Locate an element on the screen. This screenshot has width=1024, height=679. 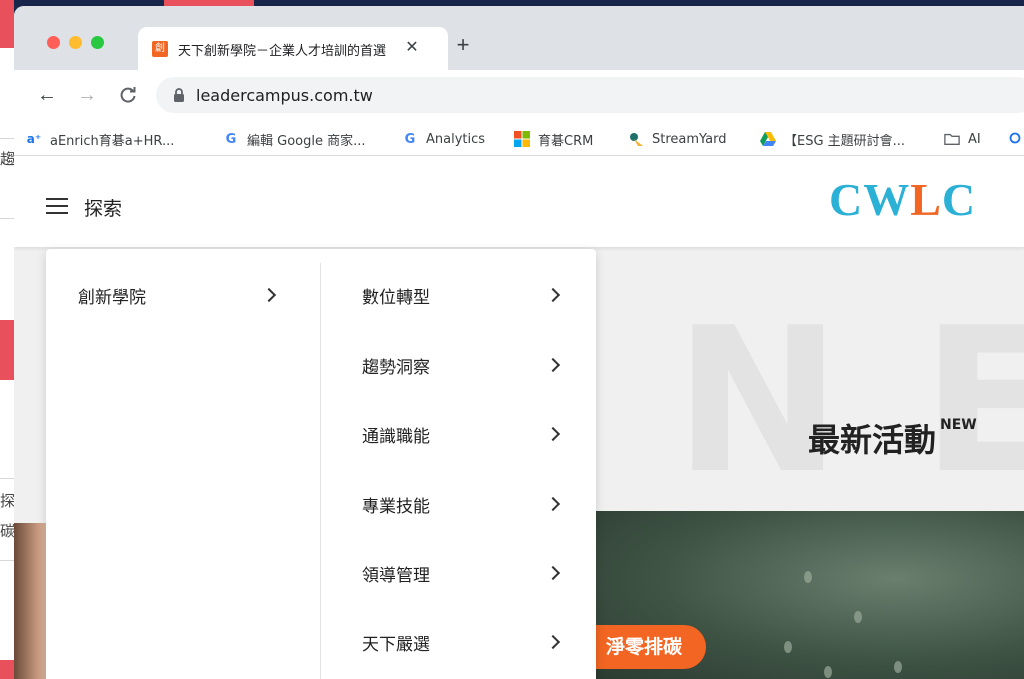
submenu-item-leadership-management: 領導管理 is located at coordinates (462, 573).